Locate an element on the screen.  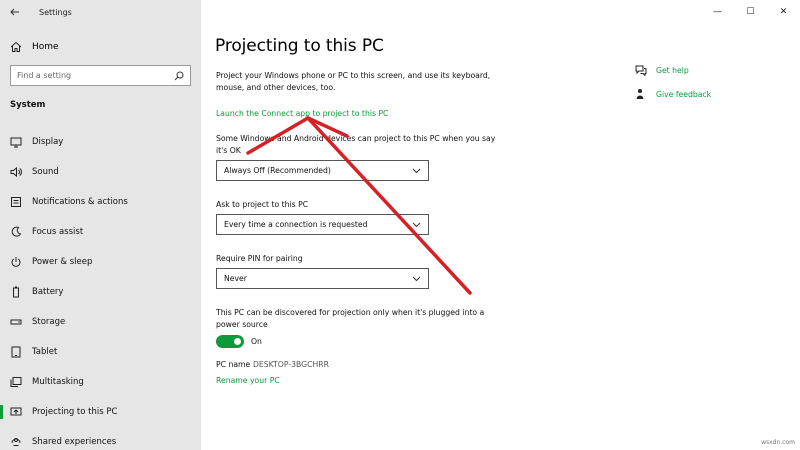
toggle-state-text: On is located at coordinates (256, 341).